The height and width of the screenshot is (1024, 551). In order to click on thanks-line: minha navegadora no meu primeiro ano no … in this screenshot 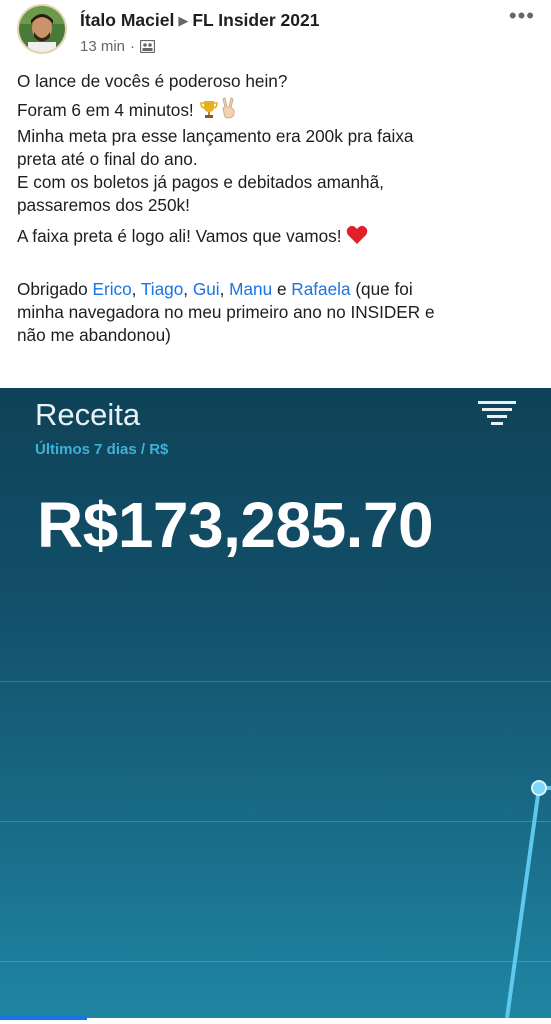, I will do `click(226, 312)`.